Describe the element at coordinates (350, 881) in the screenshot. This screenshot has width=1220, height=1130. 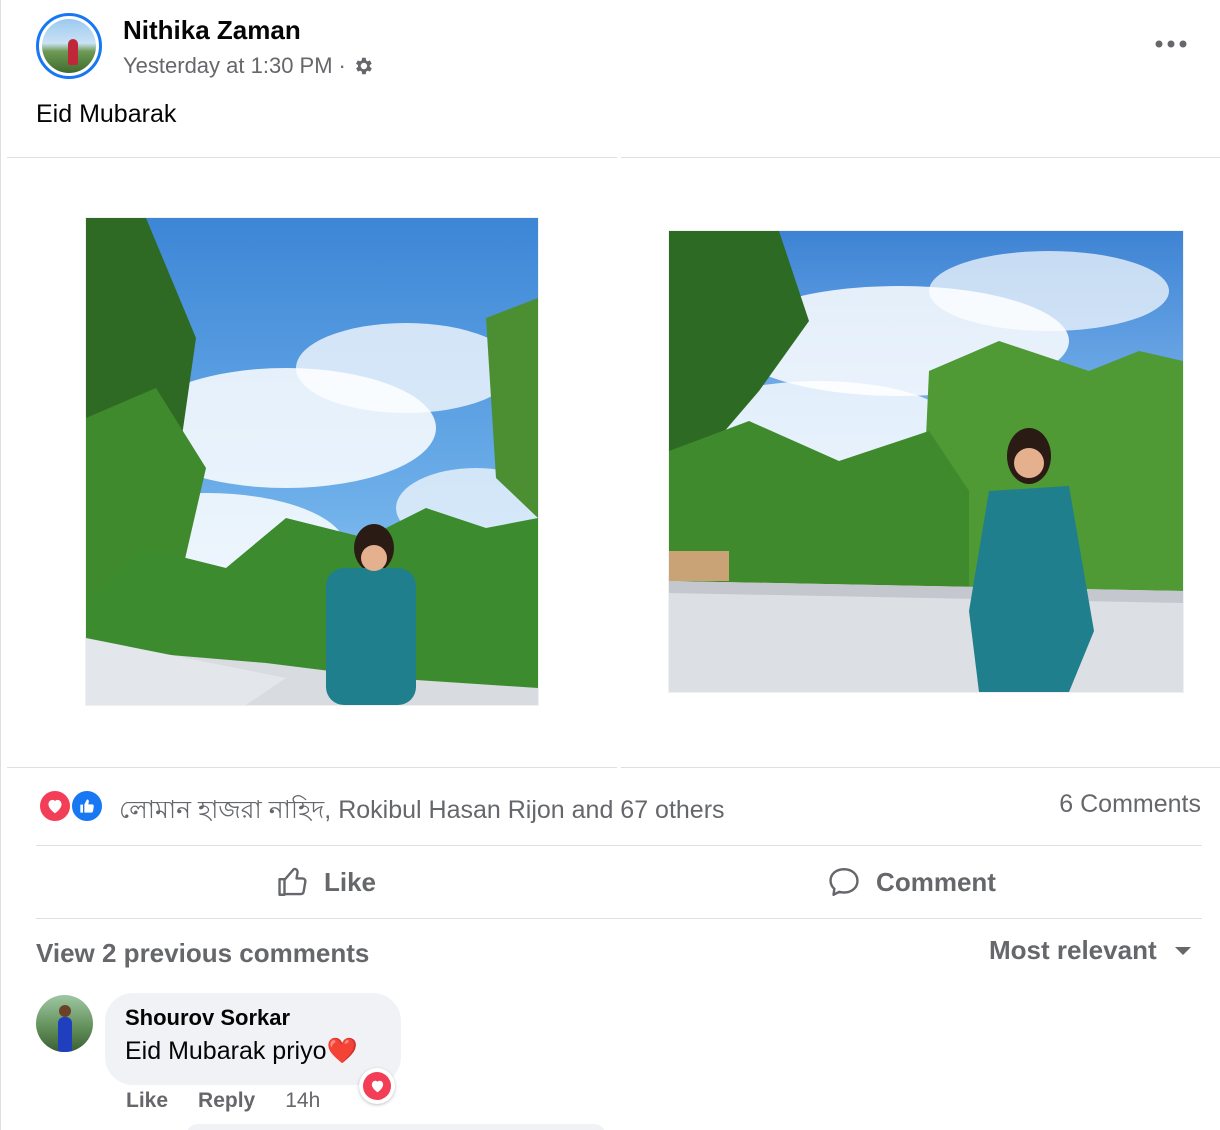
I see `like-button-label: Like` at that location.